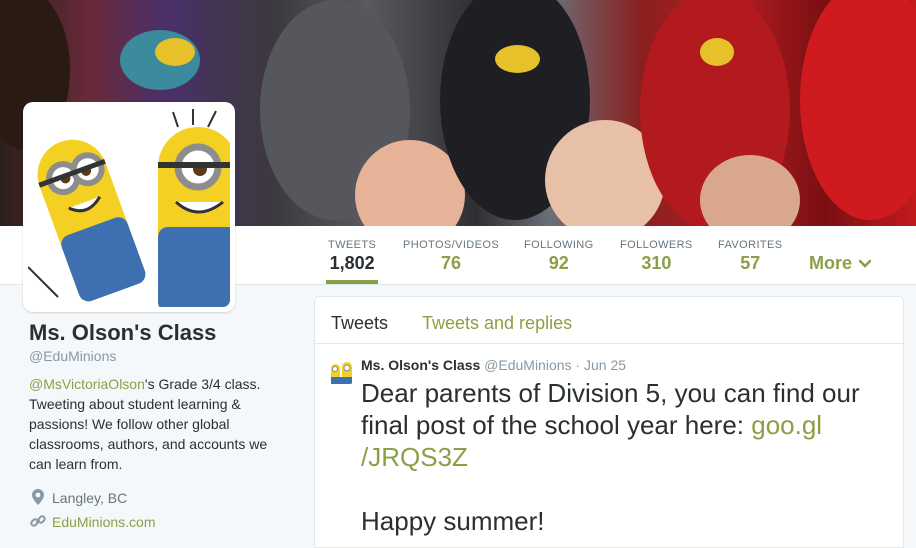 The height and width of the screenshot is (548, 916). Describe the element at coordinates (159, 356) in the screenshot. I see `profile-handle: @EduMinions` at that location.